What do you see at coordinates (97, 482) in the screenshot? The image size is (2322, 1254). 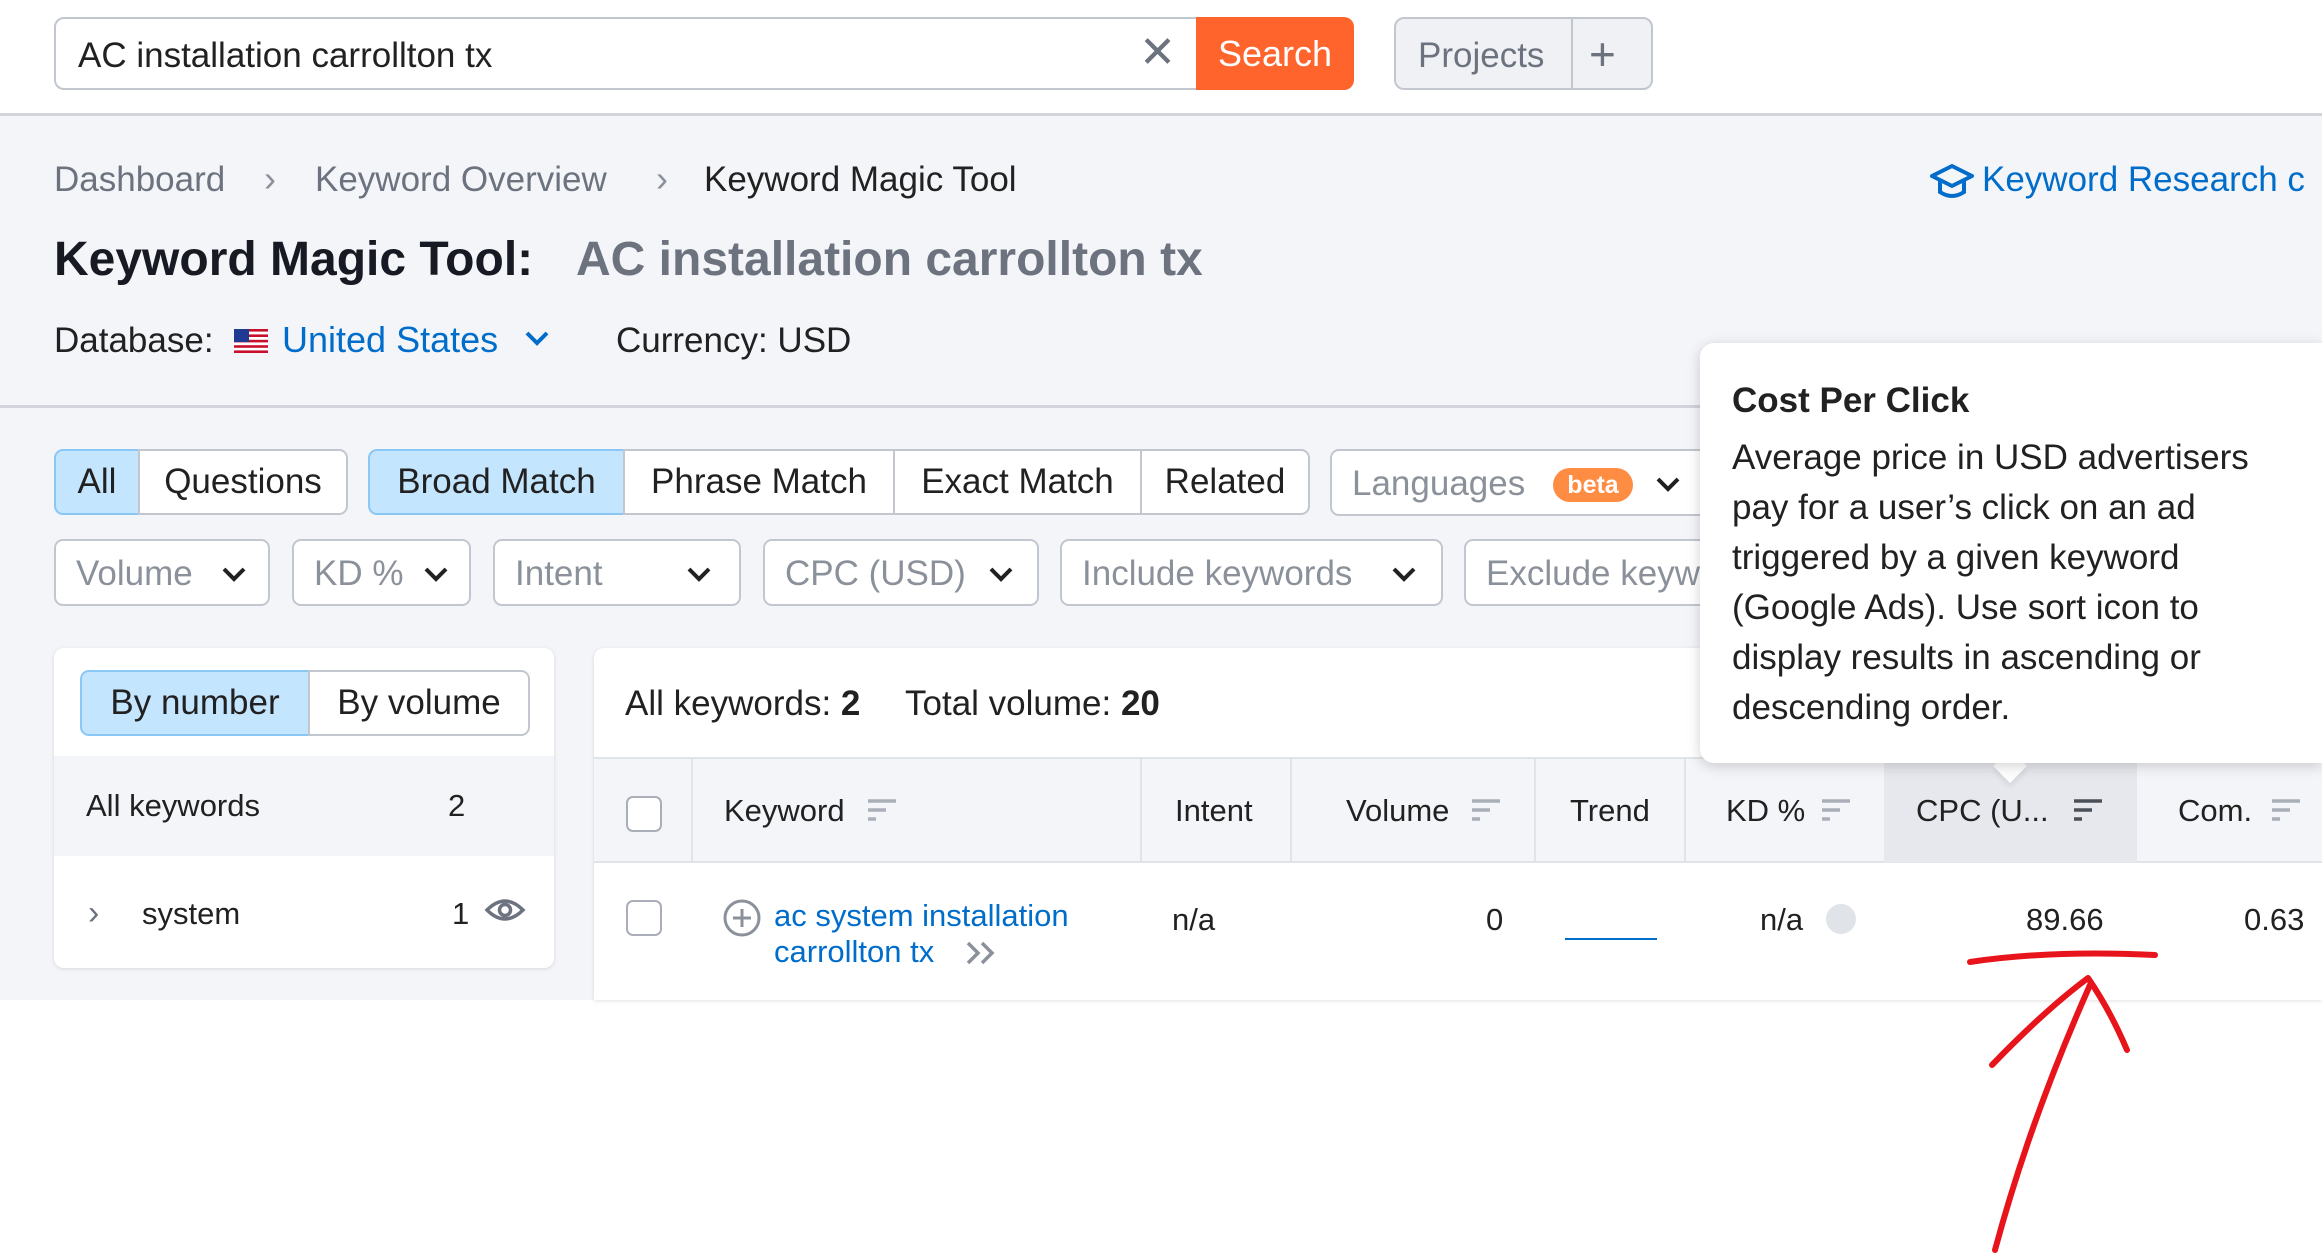 I see `filter-all: All` at bounding box center [97, 482].